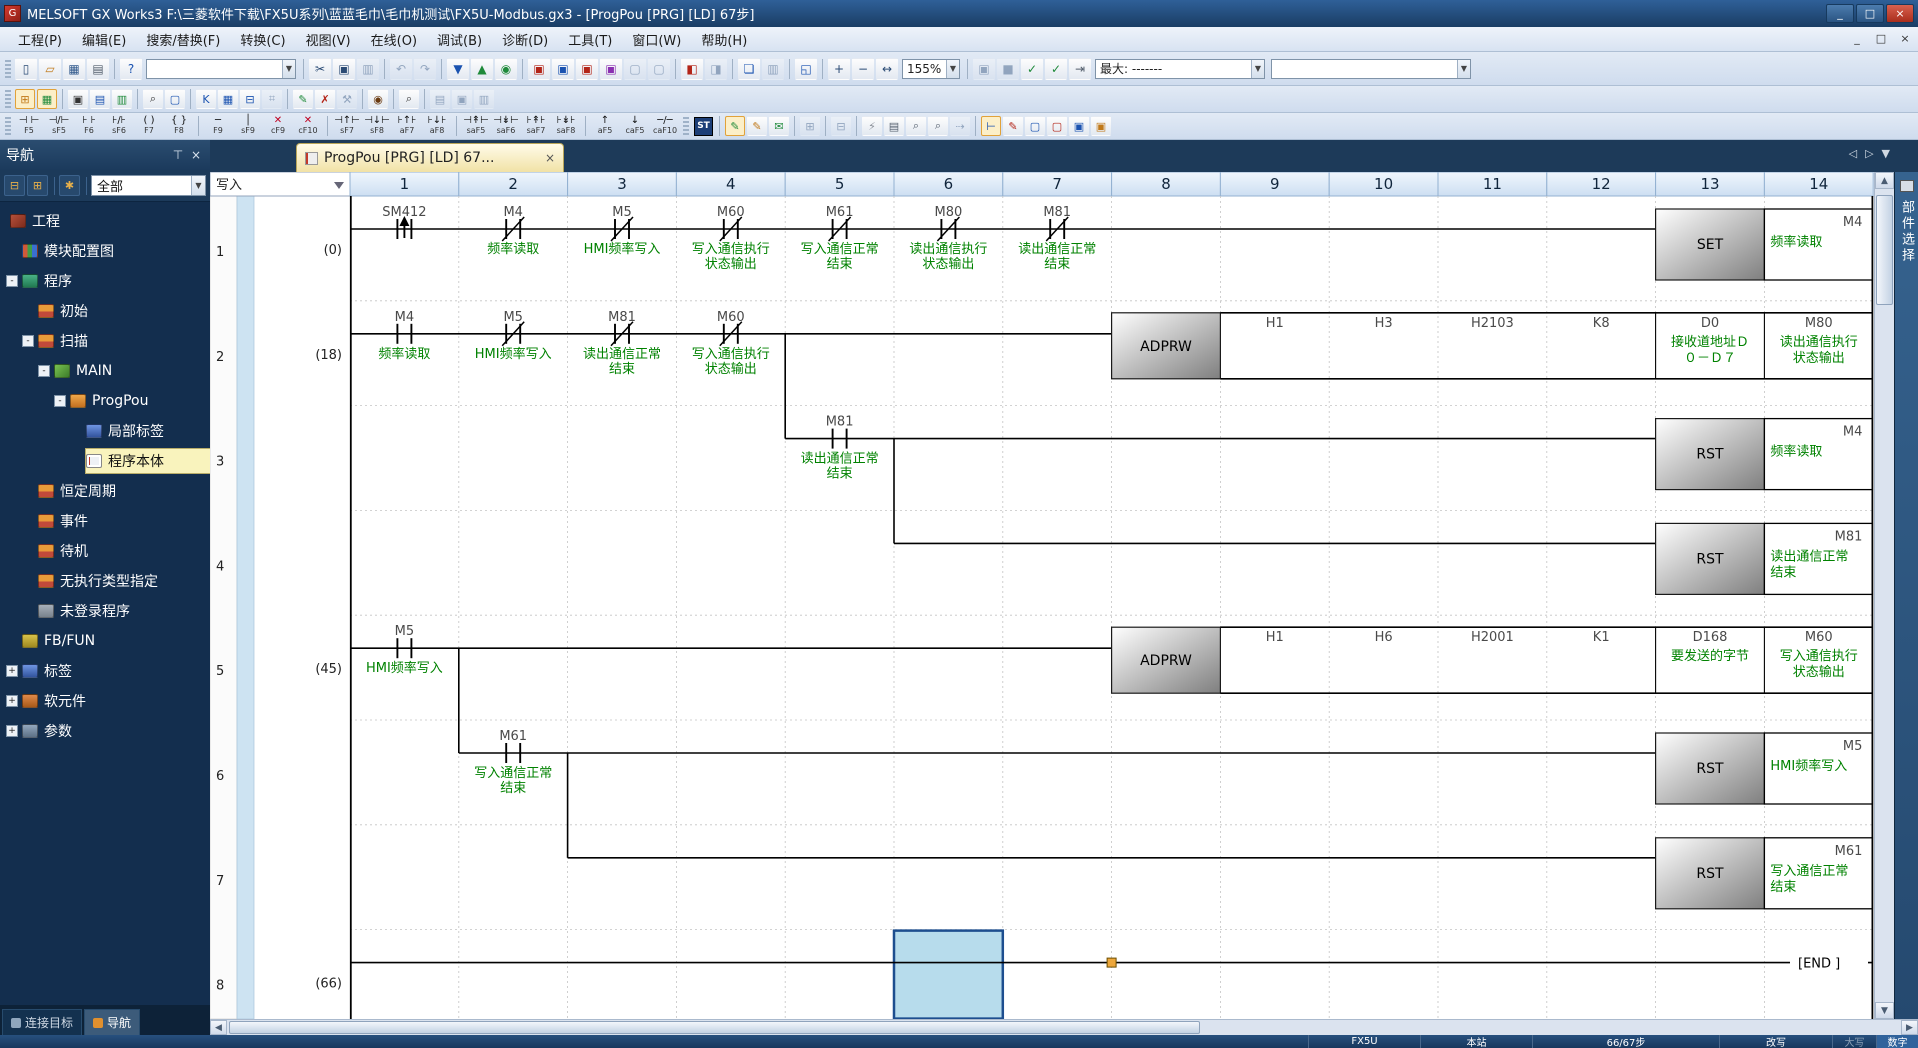 The image size is (1918, 1048). I want to click on tab-progpou: ProgPou [PRG] [LD] 67... ×, so click(430, 157).